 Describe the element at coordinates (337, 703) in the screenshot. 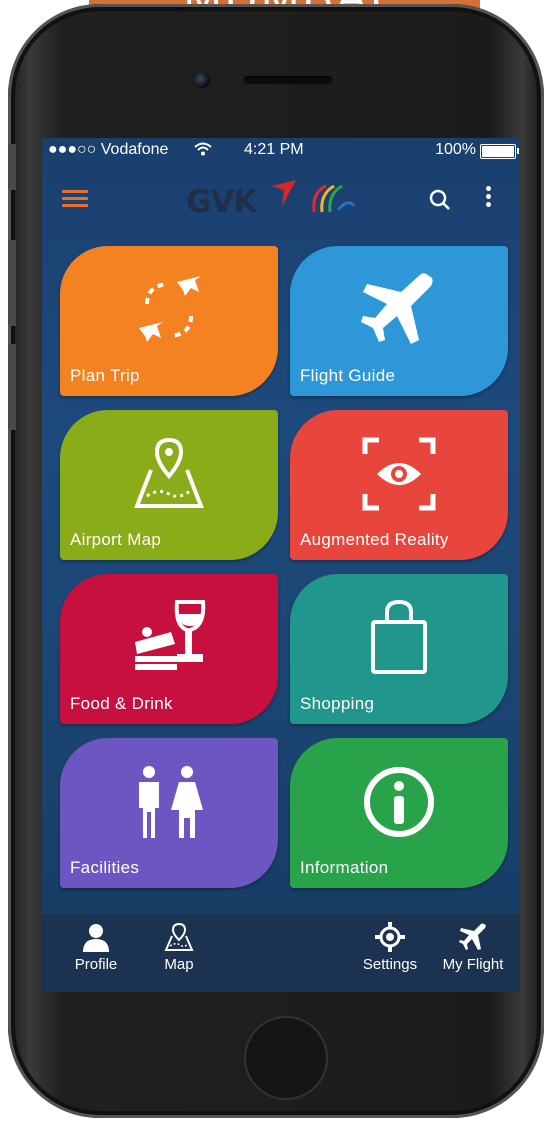

I see `tile-label: Shopping` at that location.